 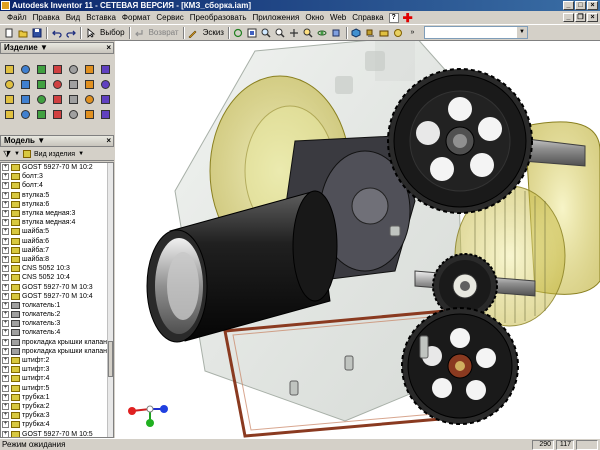 I want to click on tree-item: + GOST 5927-70 M 10:3, so click(x=57, y=286).